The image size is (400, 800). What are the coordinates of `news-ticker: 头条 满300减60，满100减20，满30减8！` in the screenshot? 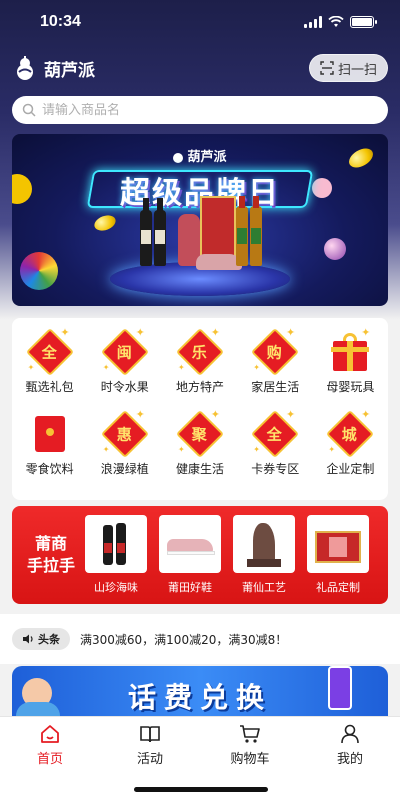 It's located at (200, 639).